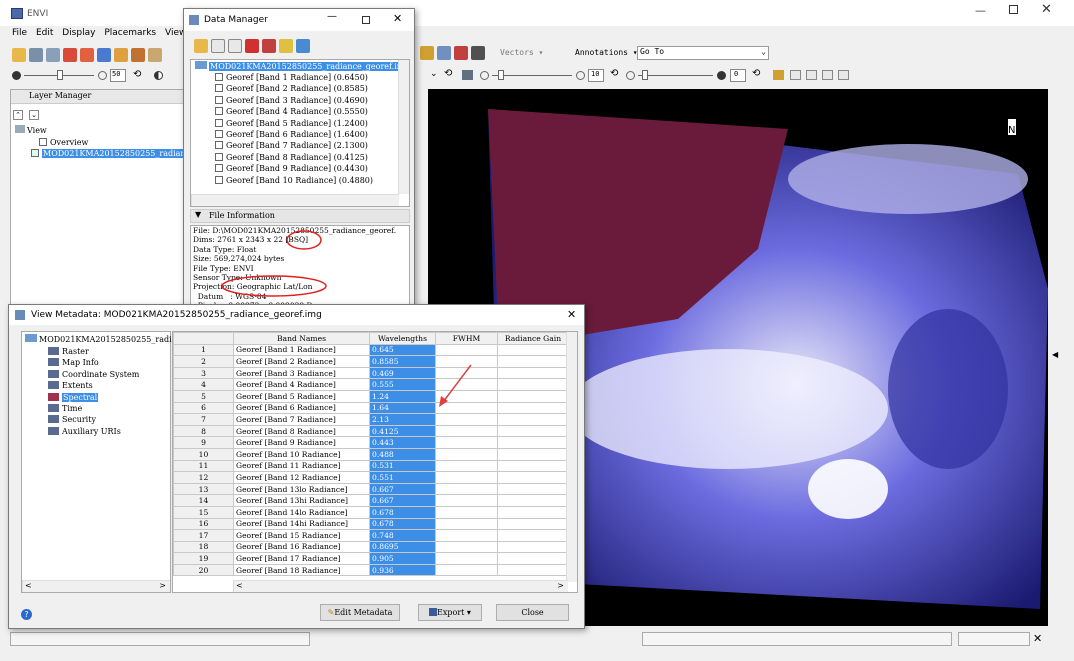  I want to click on refresh-icon-4: ⟲, so click(756, 73).